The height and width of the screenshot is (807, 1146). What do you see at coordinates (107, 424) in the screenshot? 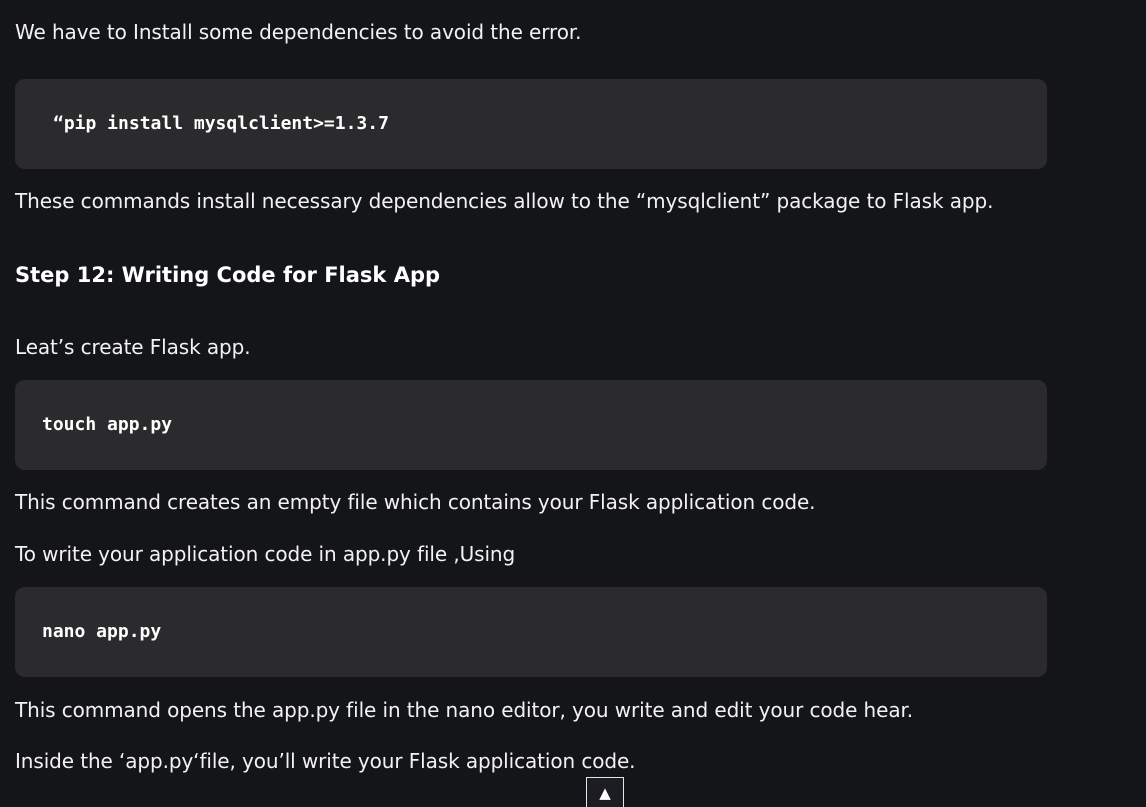
I see `code-touch: touch app.py` at bounding box center [107, 424].